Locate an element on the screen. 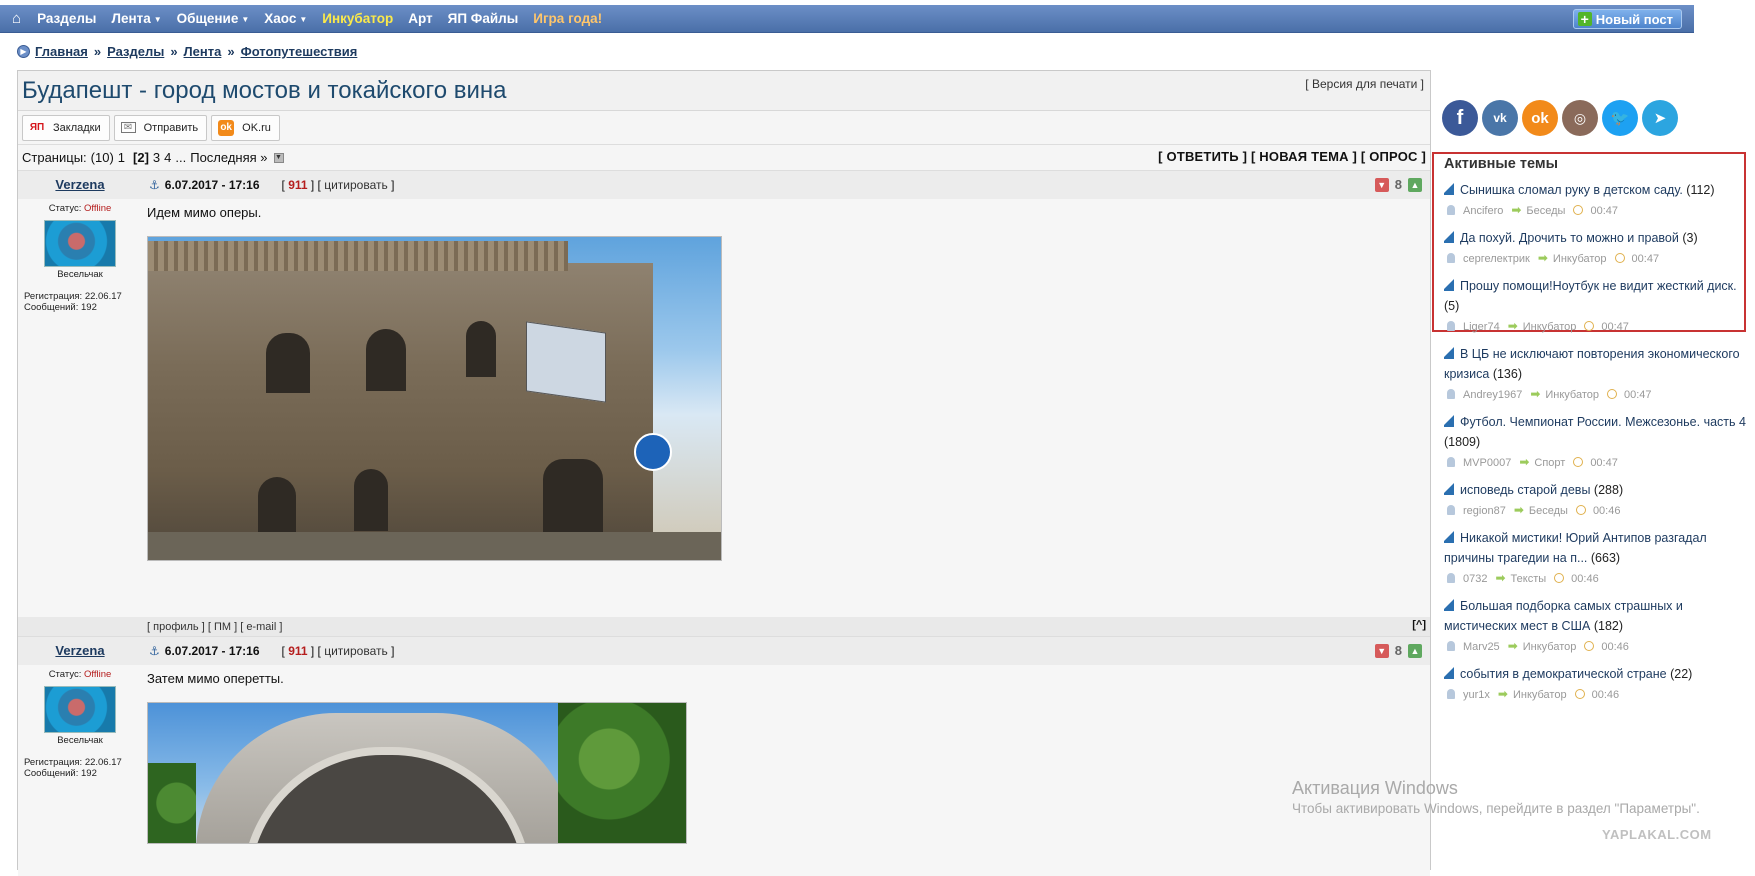 This screenshot has height=876, width=1755. ok-share-button: ok OK.ru is located at coordinates (245, 127).